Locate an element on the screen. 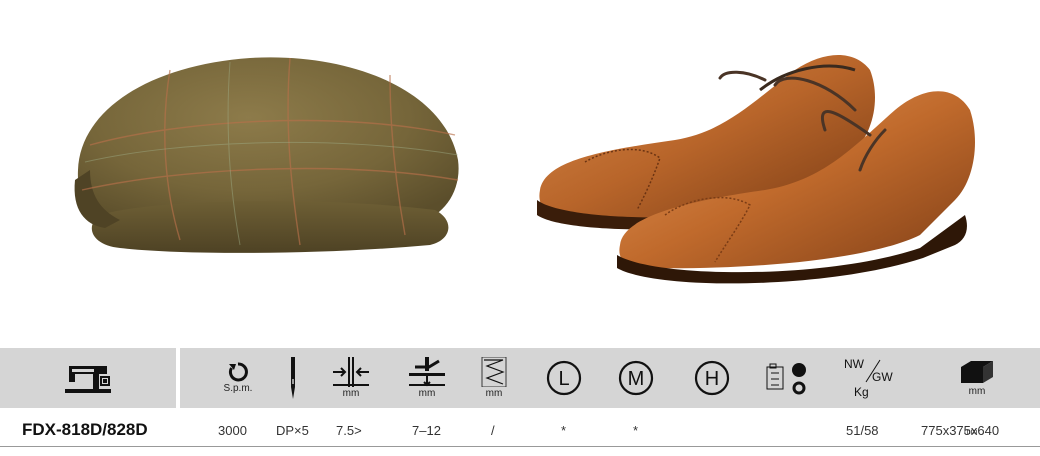 Image resolution: width=1040 pixels, height=456 pixels. hook-h-column-header: H is located at coordinates (712, 378).